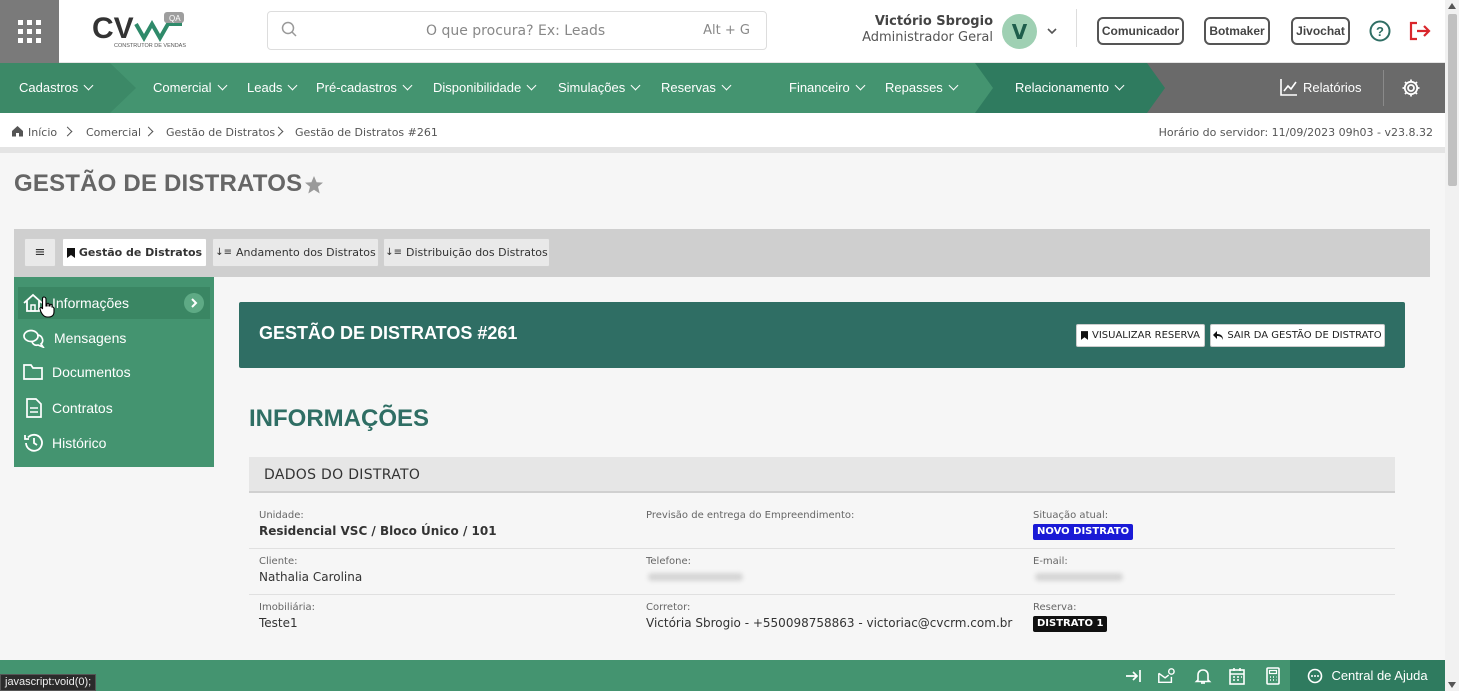 The height and width of the screenshot is (691, 1459). What do you see at coordinates (1019, 31) in the screenshot?
I see `avatar: V` at bounding box center [1019, 31].